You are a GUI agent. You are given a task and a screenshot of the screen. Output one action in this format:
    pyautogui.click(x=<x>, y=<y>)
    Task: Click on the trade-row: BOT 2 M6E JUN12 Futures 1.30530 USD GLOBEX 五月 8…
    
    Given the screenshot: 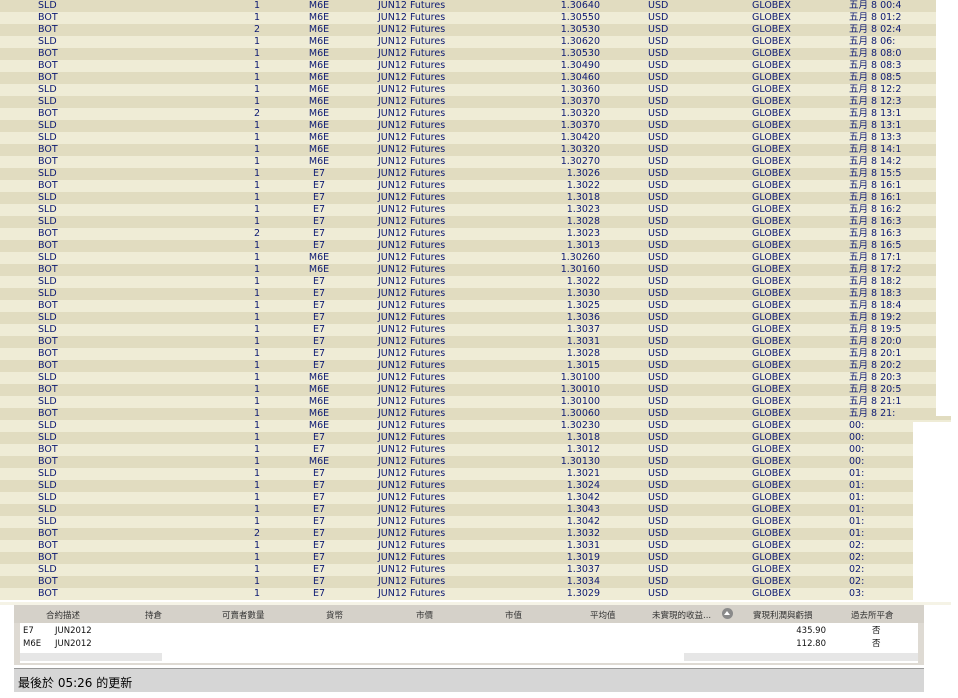 What is the action you would take?
    pyautogui.click(x=475, y=30)
    